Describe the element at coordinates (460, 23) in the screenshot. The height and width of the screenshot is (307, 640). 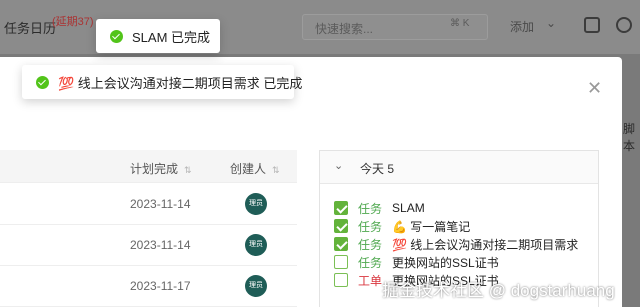
I see `shortcut-hint: ⌘ K` at that location.